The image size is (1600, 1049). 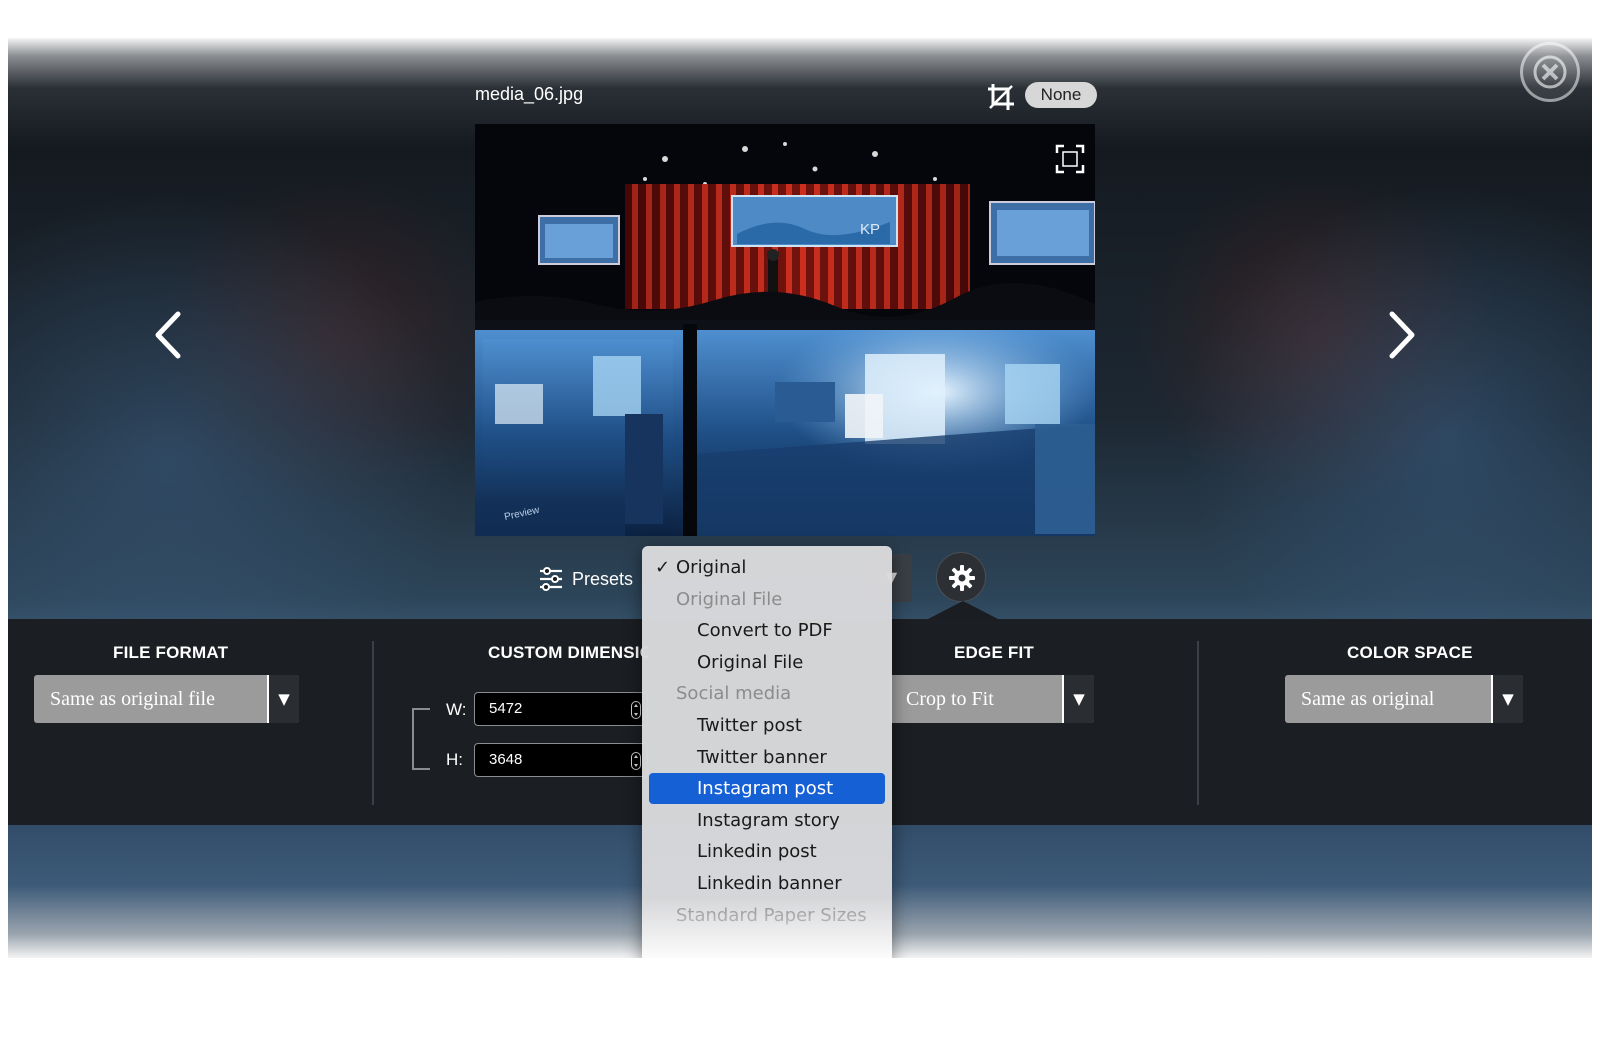 I want to click on file-format-select: Same as original file ▼, so click(x=166, y=699).